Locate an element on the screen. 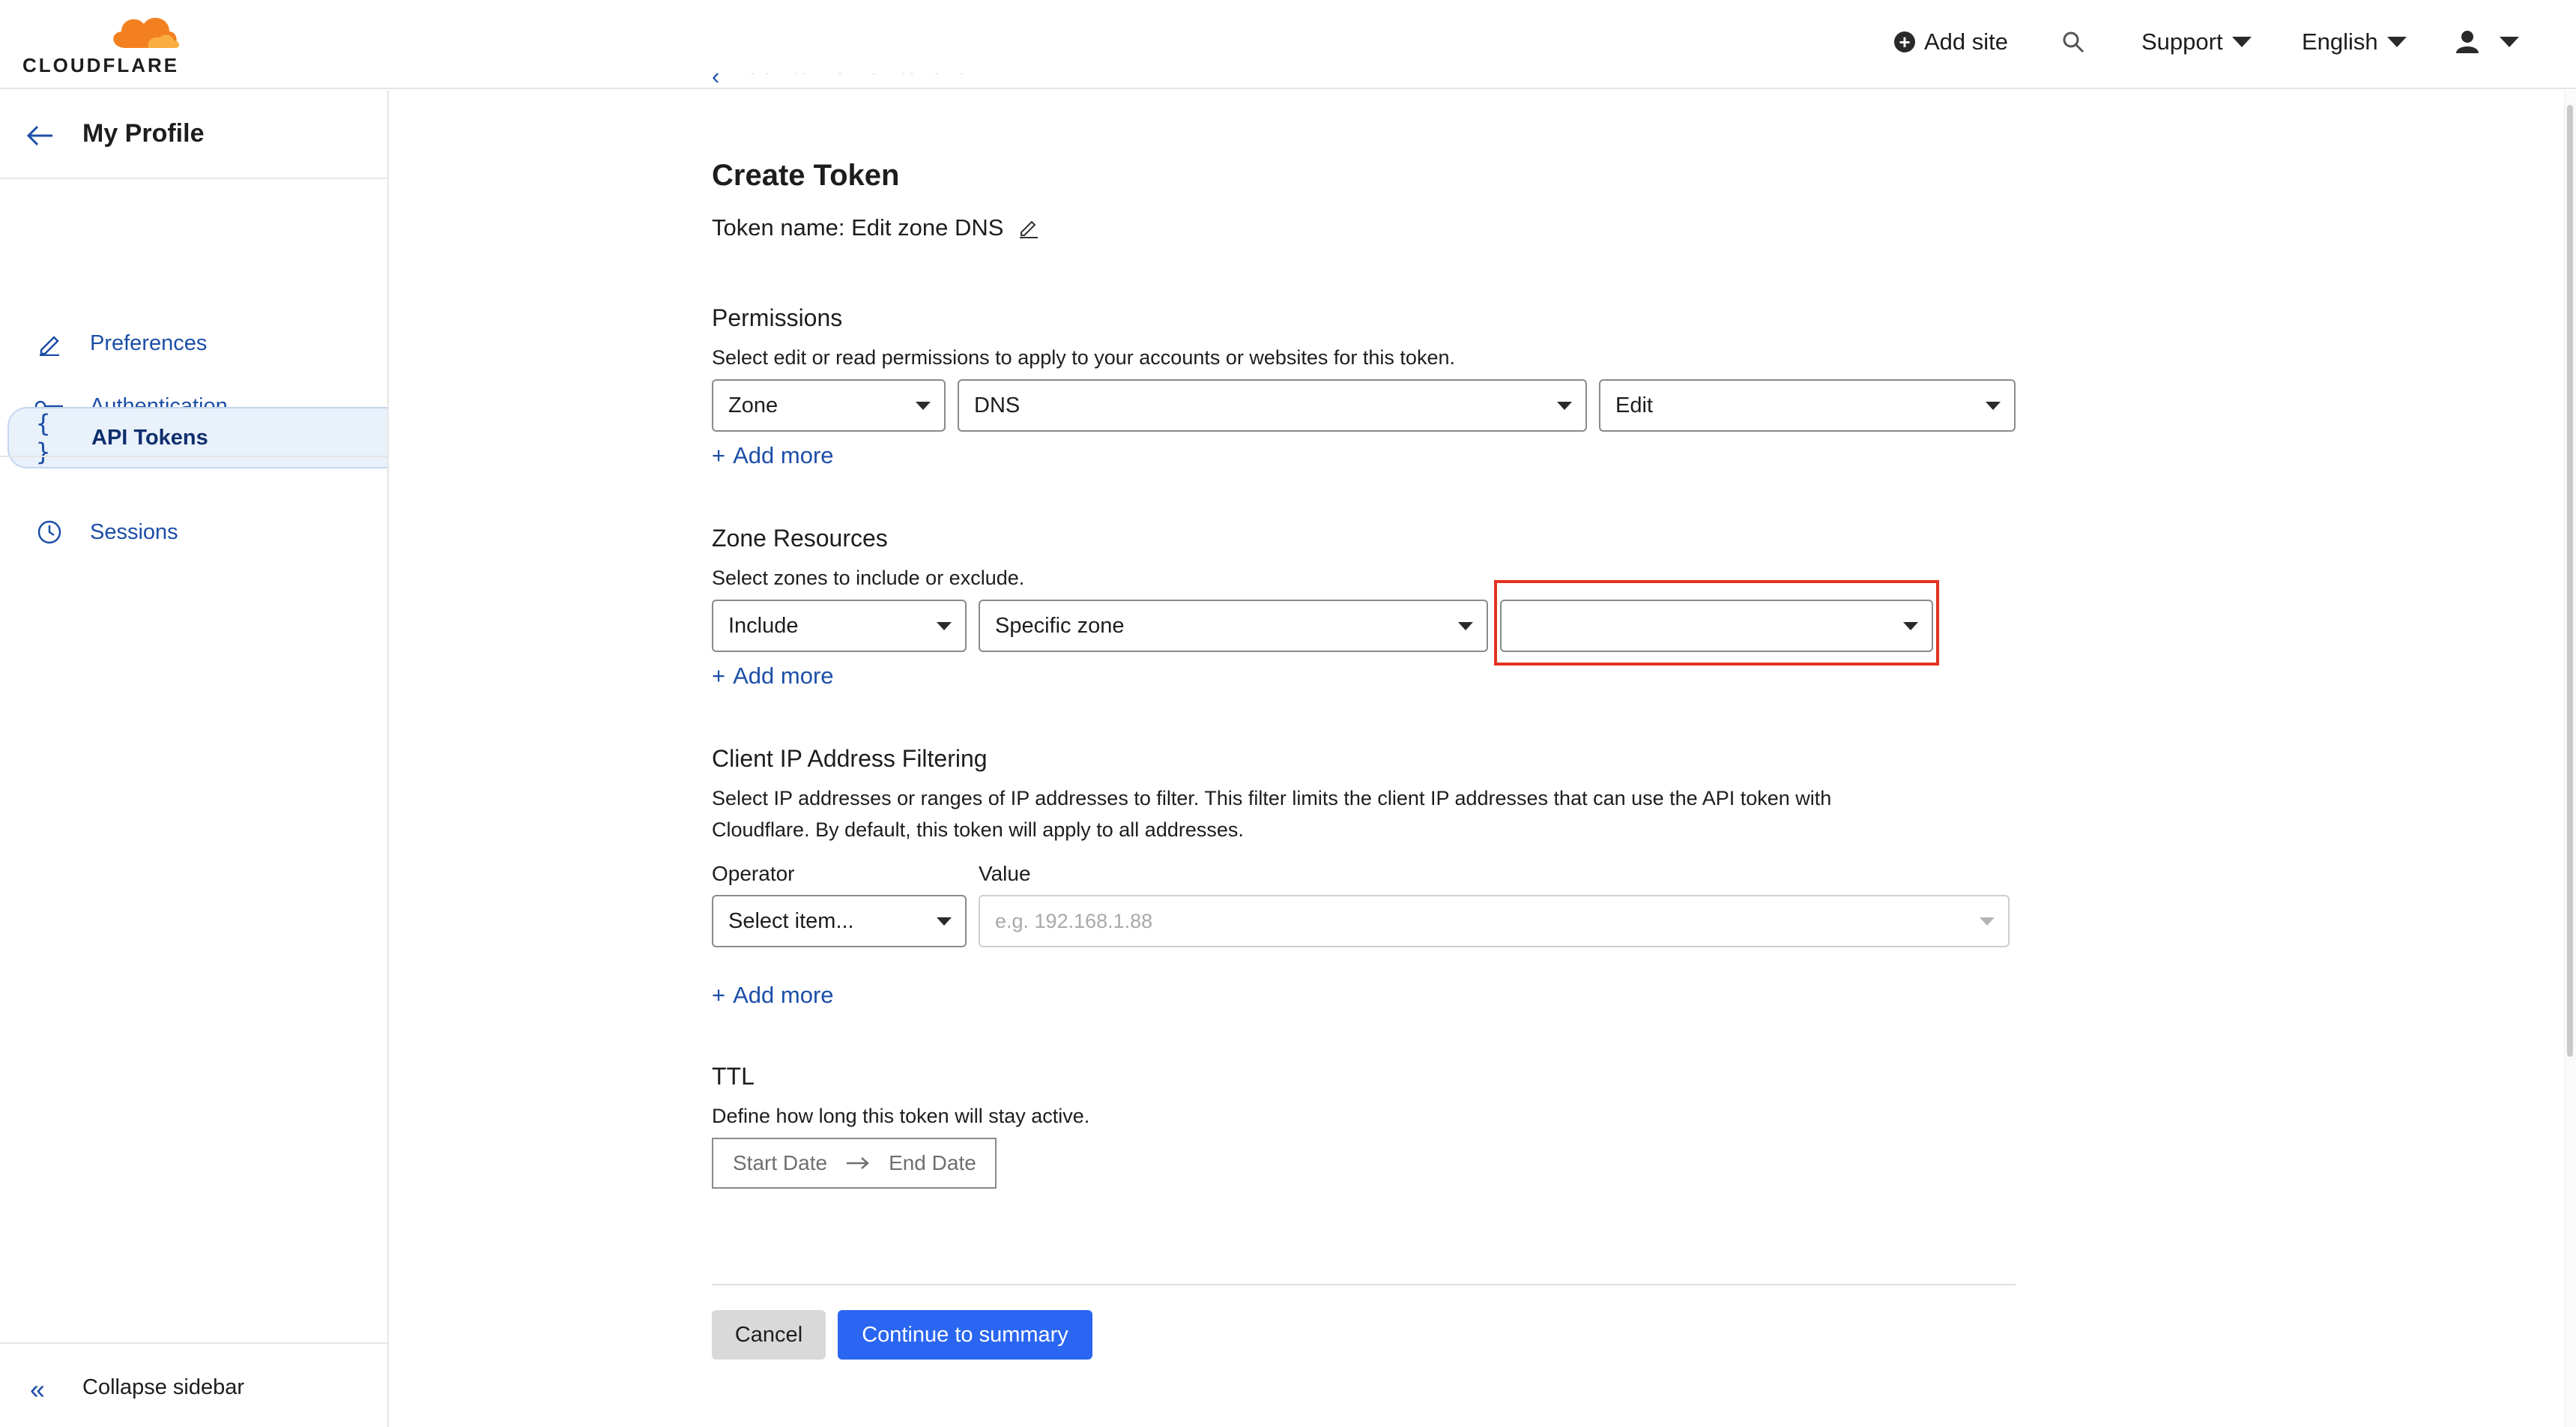  permissions-add-more-link: + Add more is located at coordinates (773, 455).